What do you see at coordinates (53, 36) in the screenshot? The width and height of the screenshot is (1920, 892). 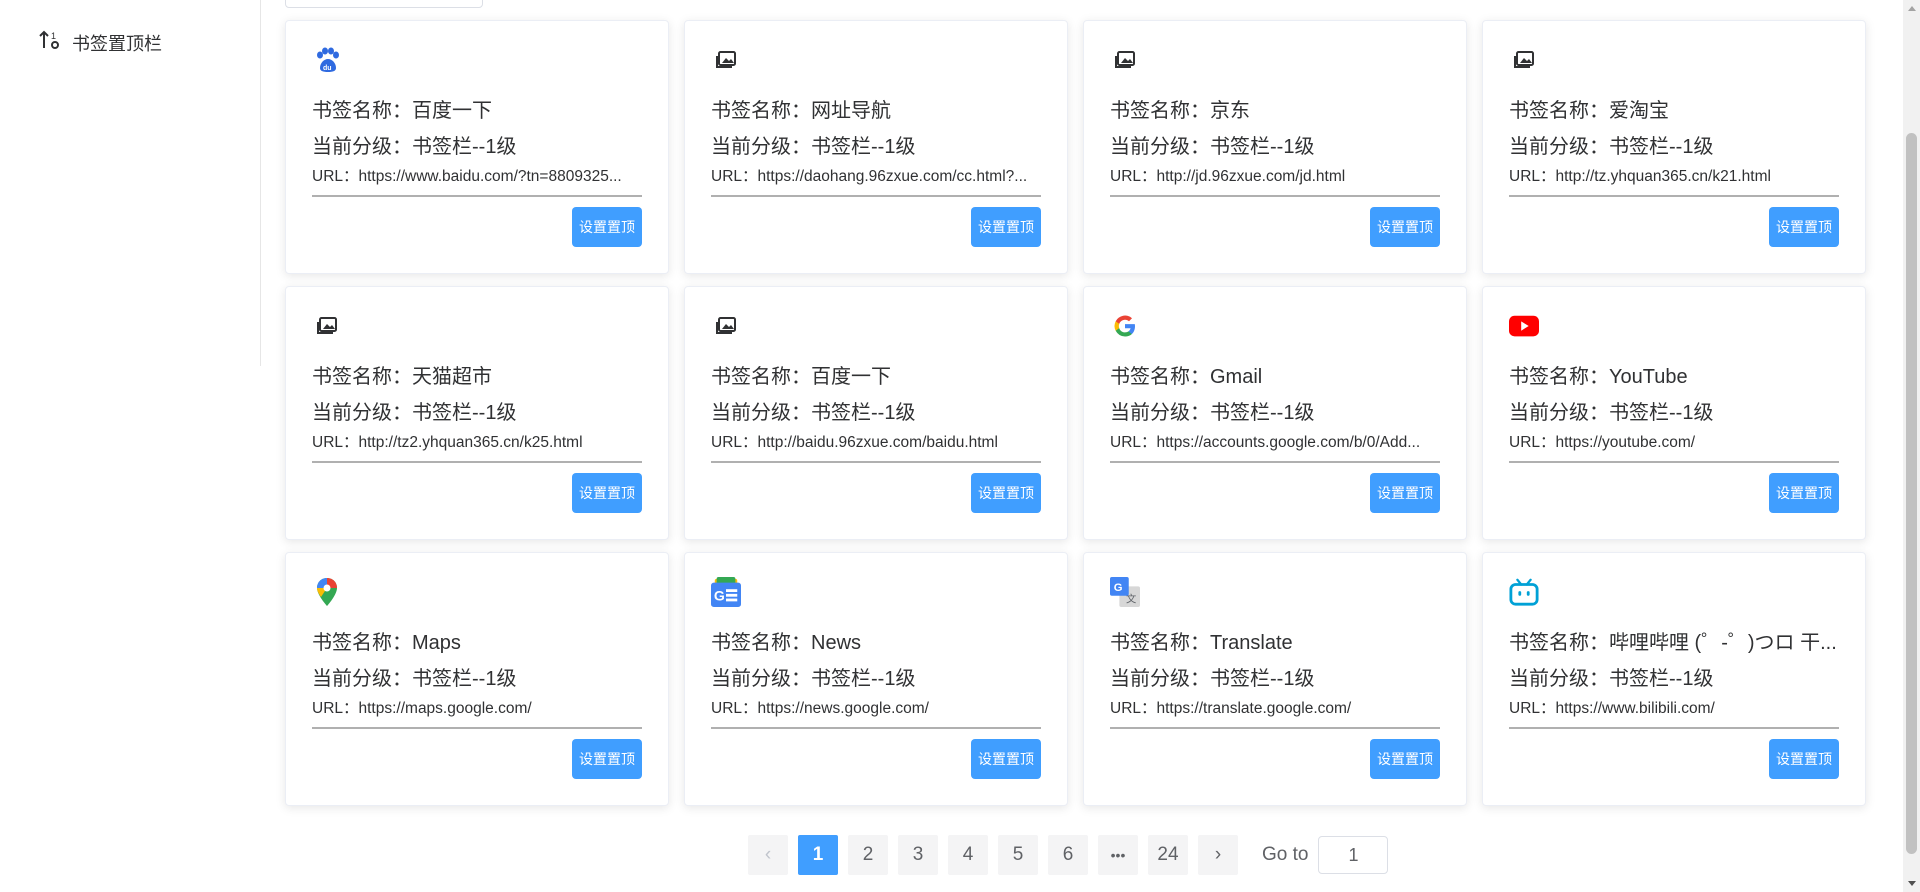 I see `svg-text: 1` at bounding box center [53, 36].